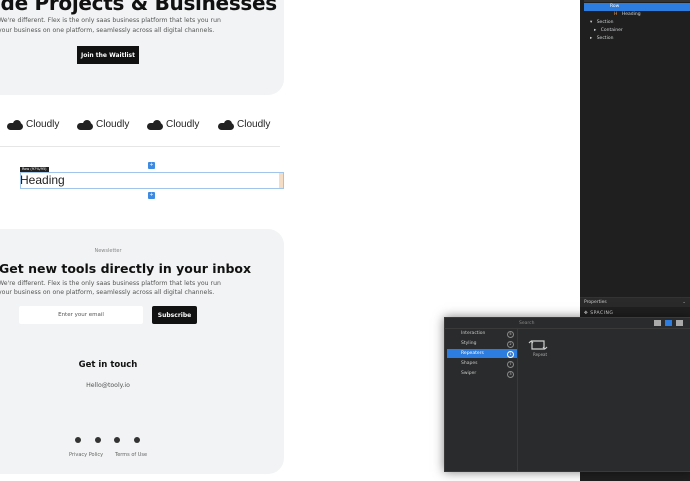 This screenshot has height=481, width=690. I want to click on chevron-down-icon: ⌄, so click(684, 302).